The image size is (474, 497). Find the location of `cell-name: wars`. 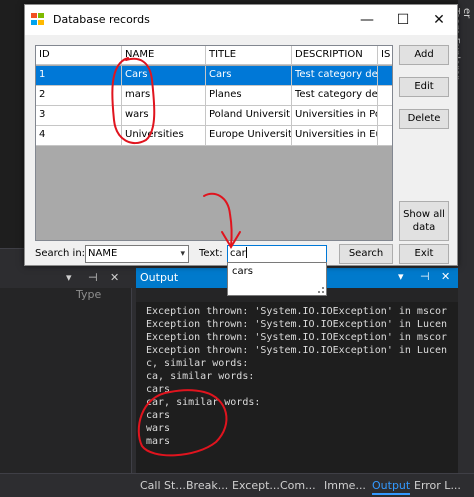

cell-name: wars is located at coordinates (164, 115).